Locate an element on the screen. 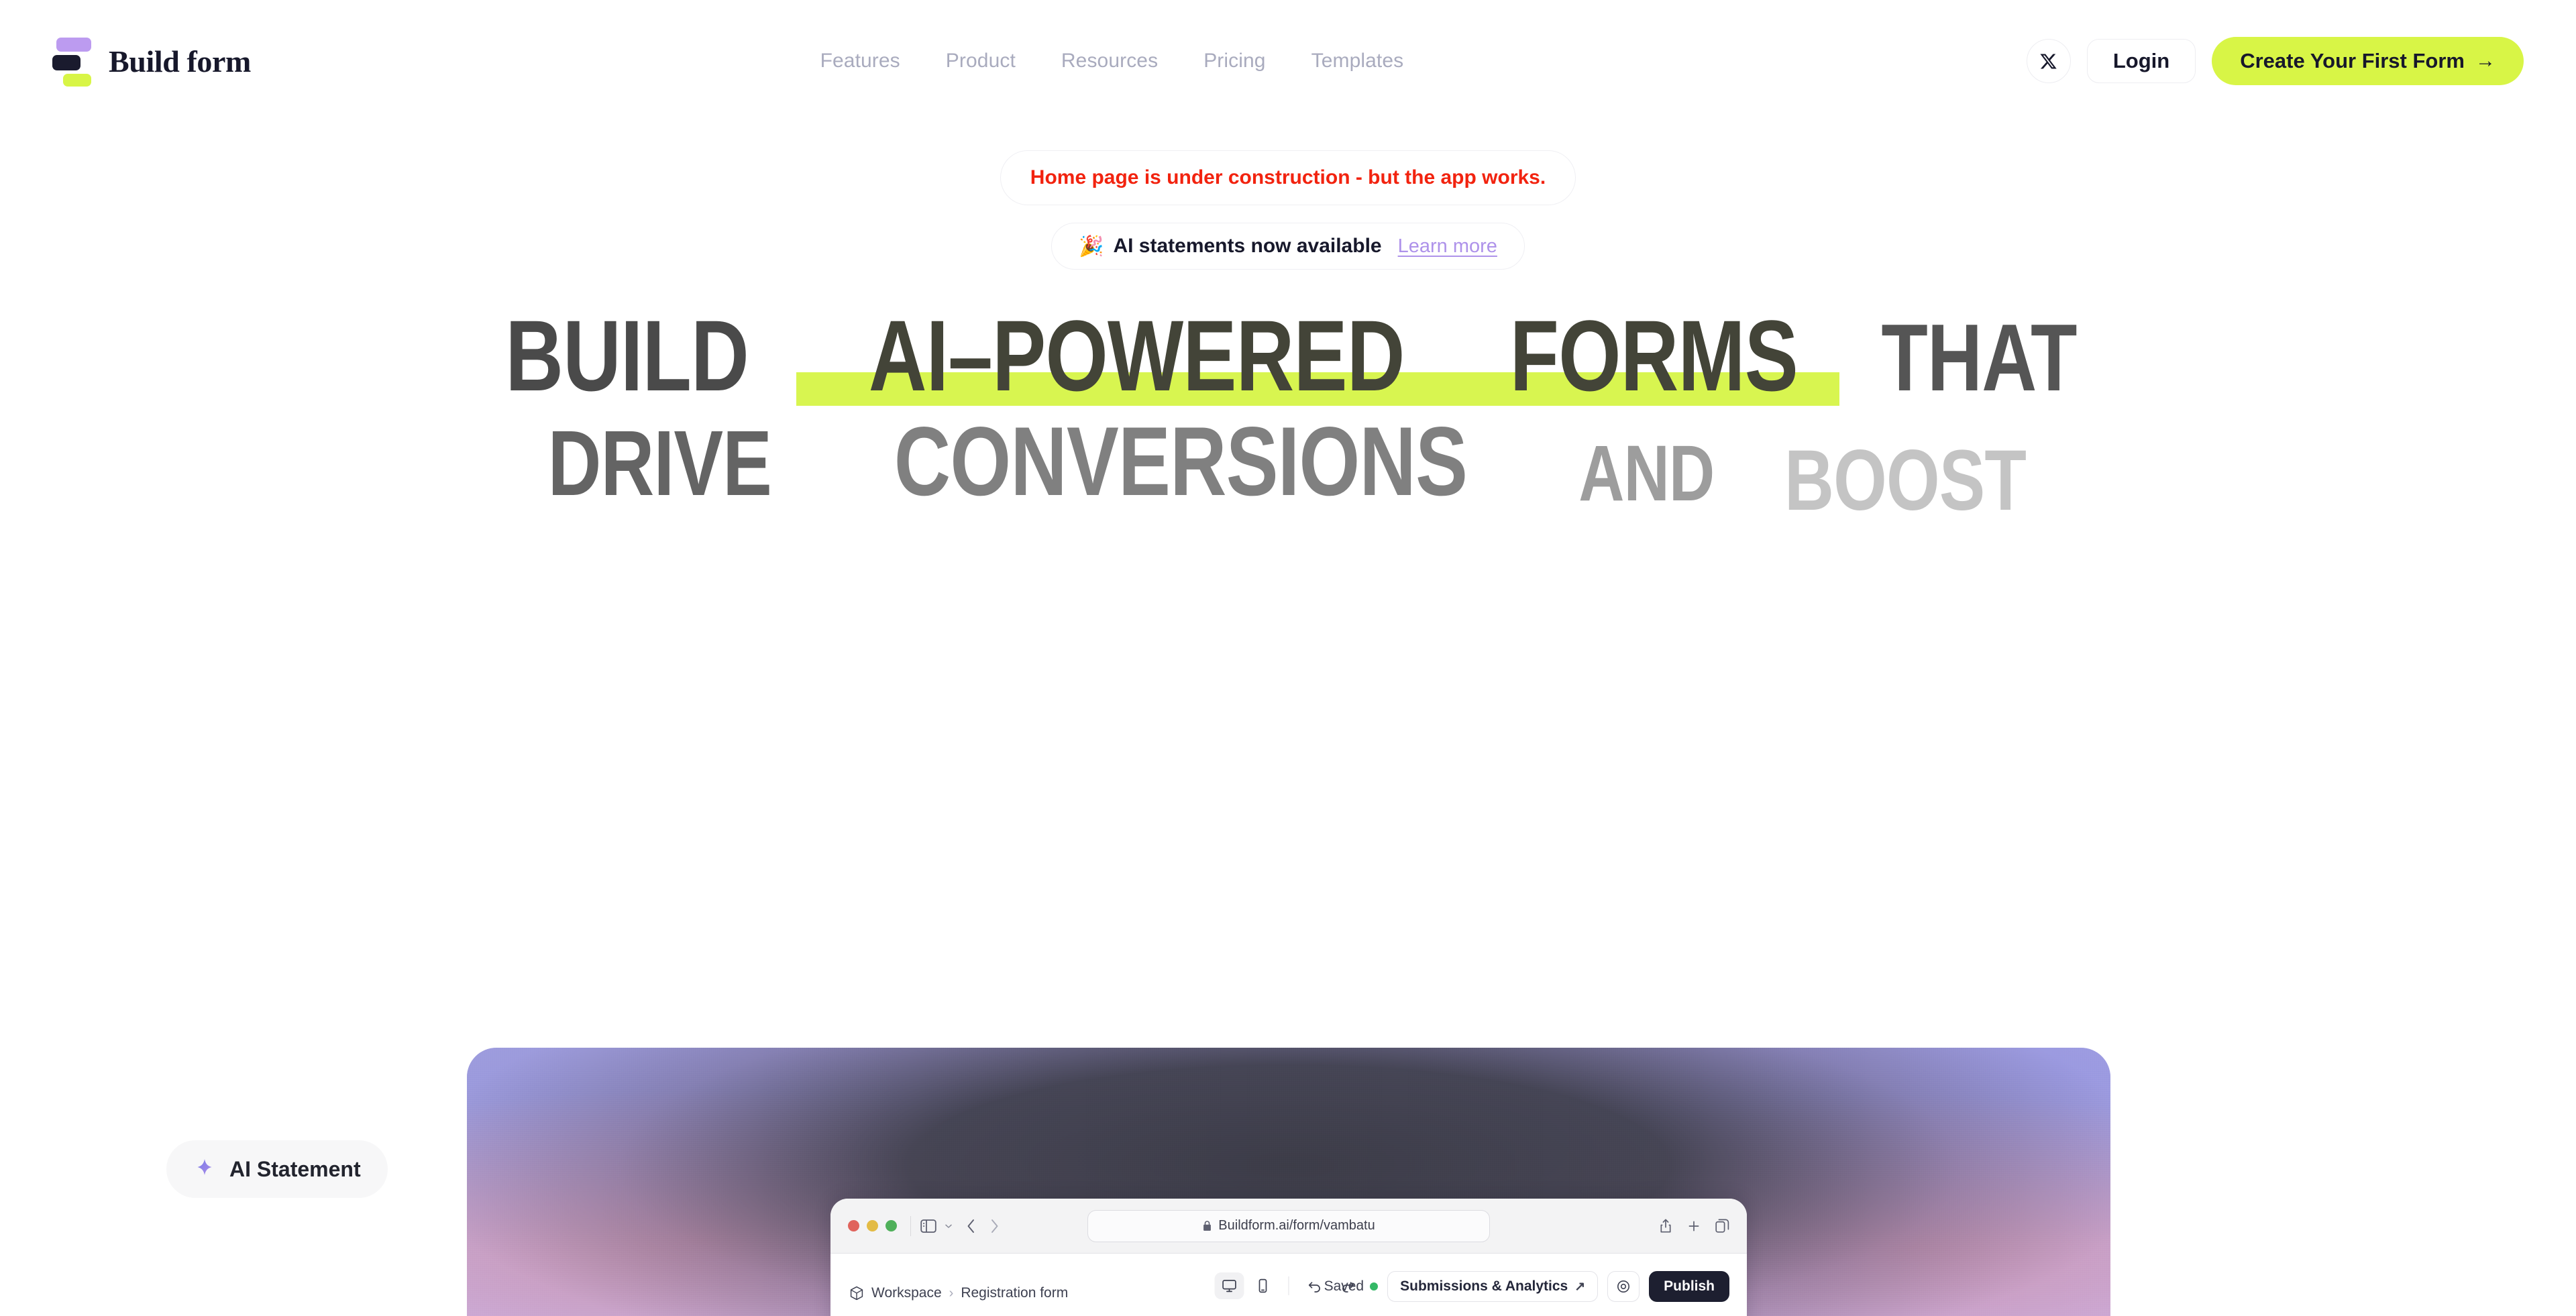 This screenshot has width=2576, height=1316. url-address-bar: Buildform.ai/form/vambatu is located at coordinates (1288, 1225).